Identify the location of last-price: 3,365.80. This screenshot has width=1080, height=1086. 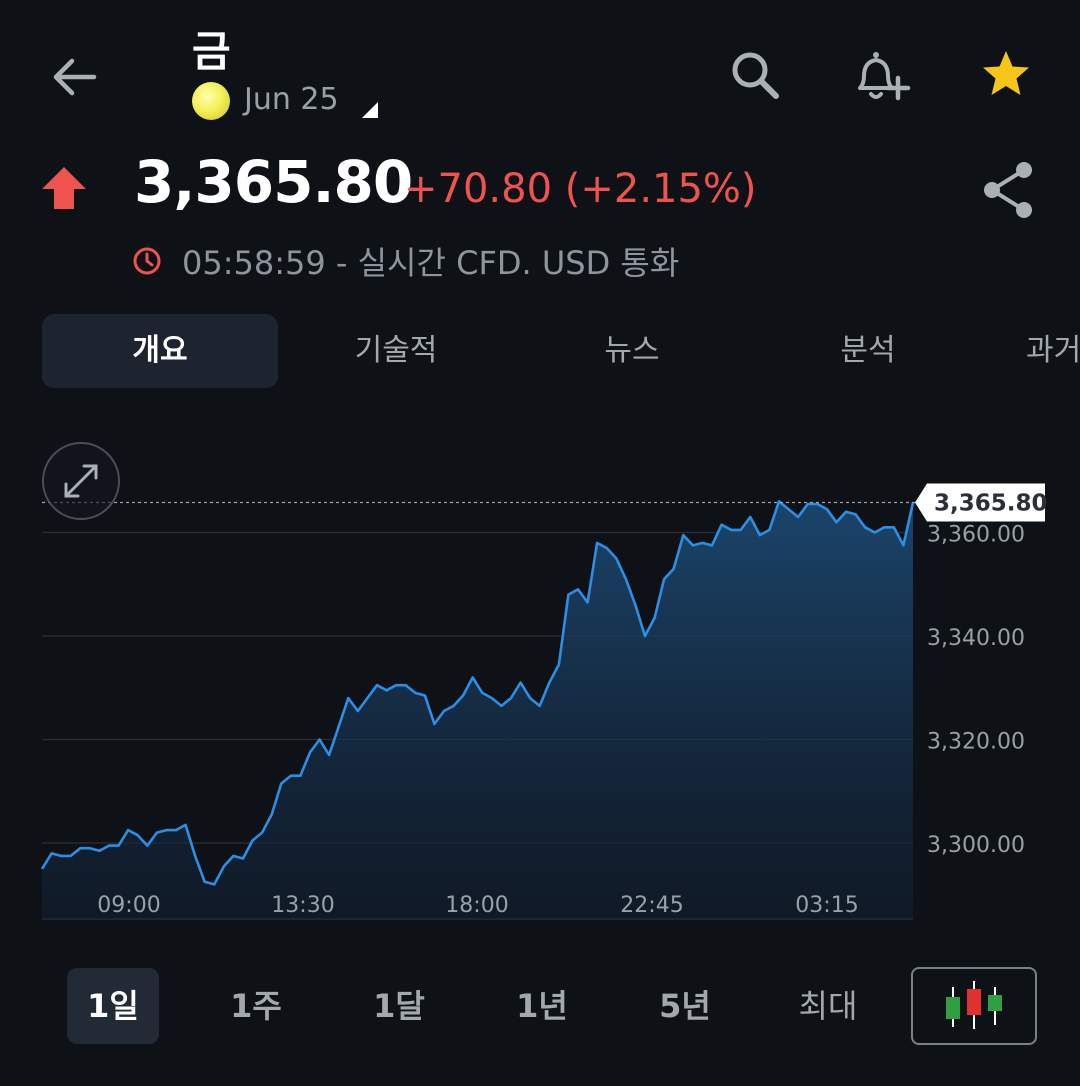
(273, 182).